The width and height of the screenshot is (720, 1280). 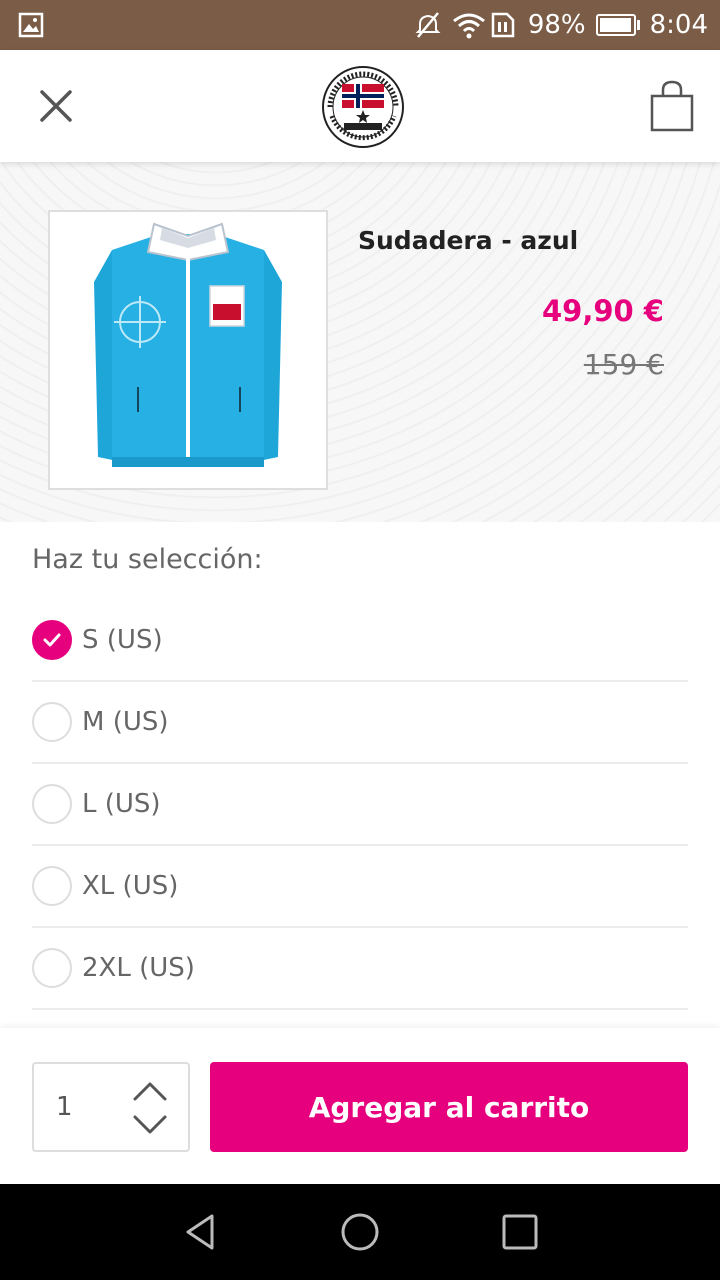 I want to click on quantity-stepper: 1, so click(x=111, y=1107).